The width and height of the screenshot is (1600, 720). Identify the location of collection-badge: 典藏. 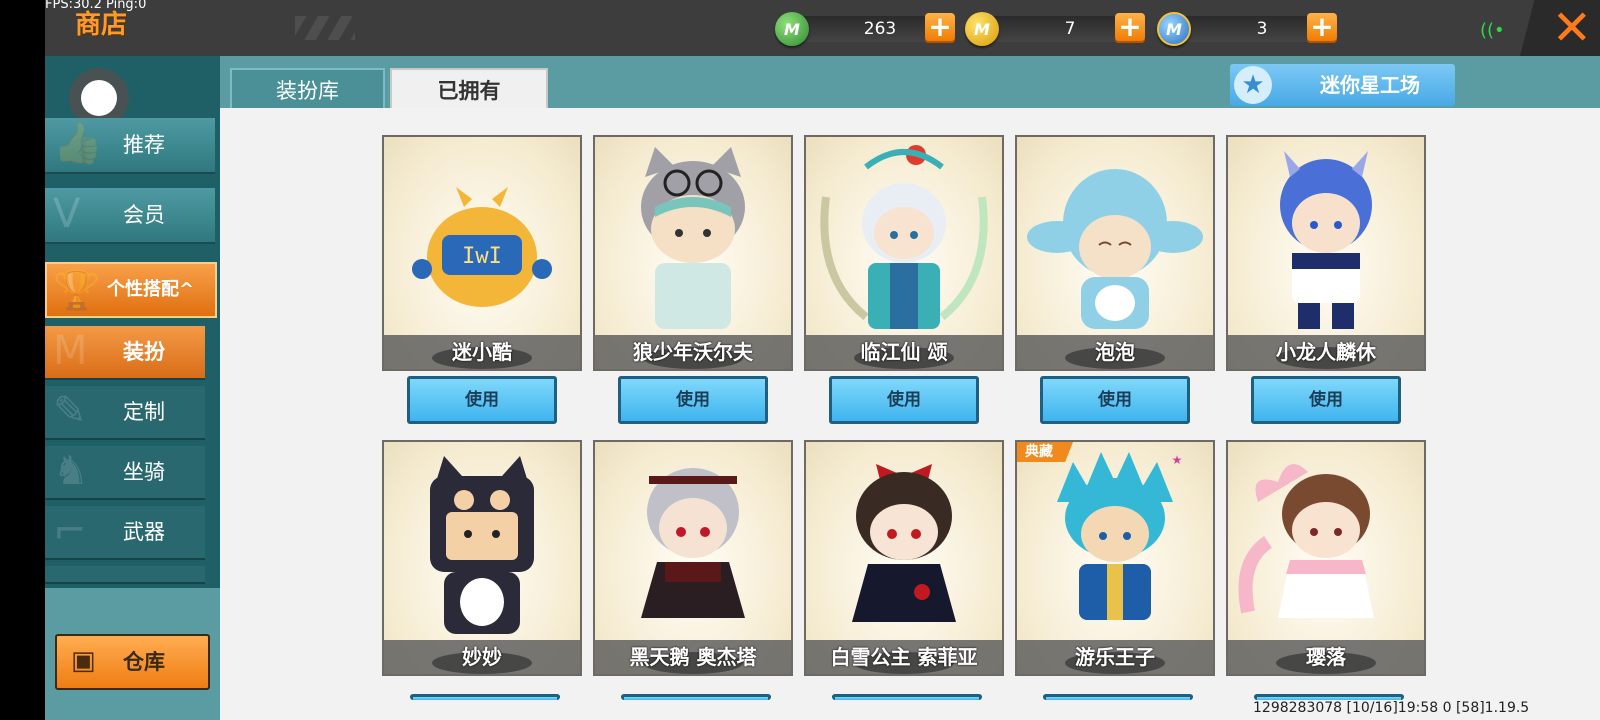
(1045, 452).